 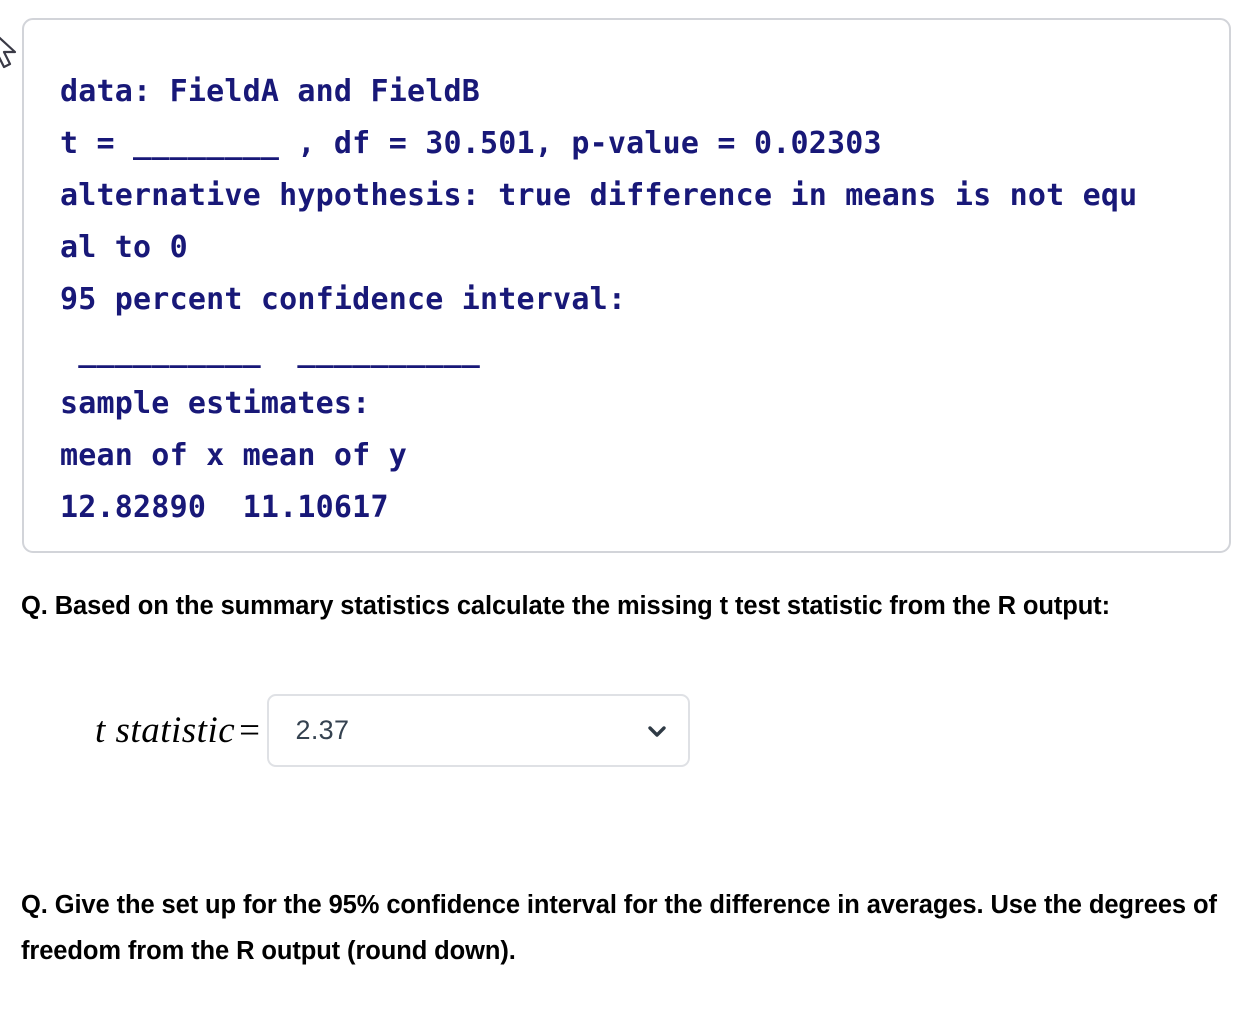 I want to click on equals-sign: =, so click(x=250, y=730).